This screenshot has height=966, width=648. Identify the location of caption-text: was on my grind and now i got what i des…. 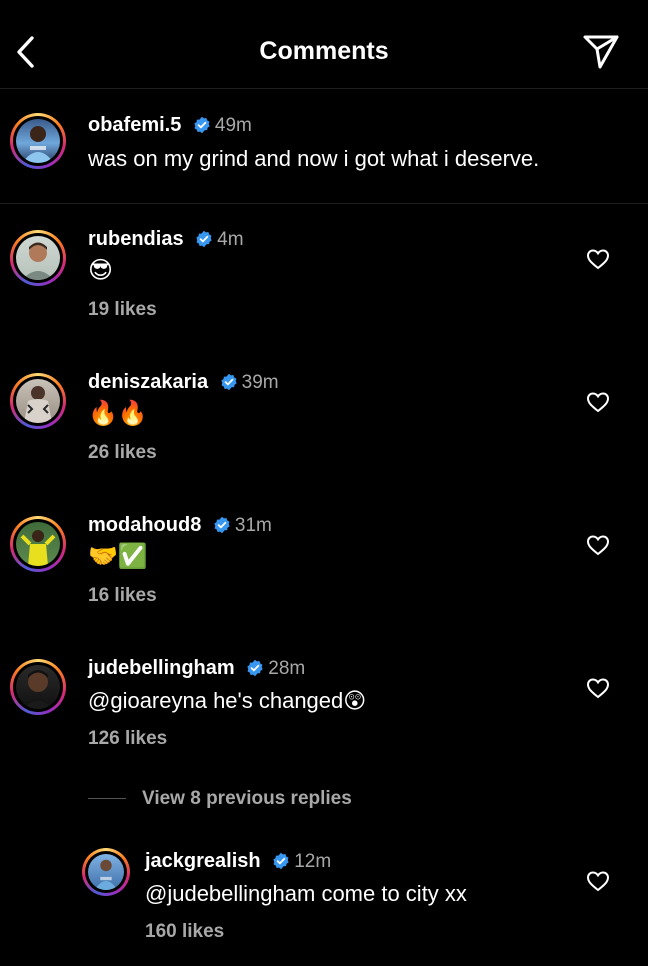
(314, 158).